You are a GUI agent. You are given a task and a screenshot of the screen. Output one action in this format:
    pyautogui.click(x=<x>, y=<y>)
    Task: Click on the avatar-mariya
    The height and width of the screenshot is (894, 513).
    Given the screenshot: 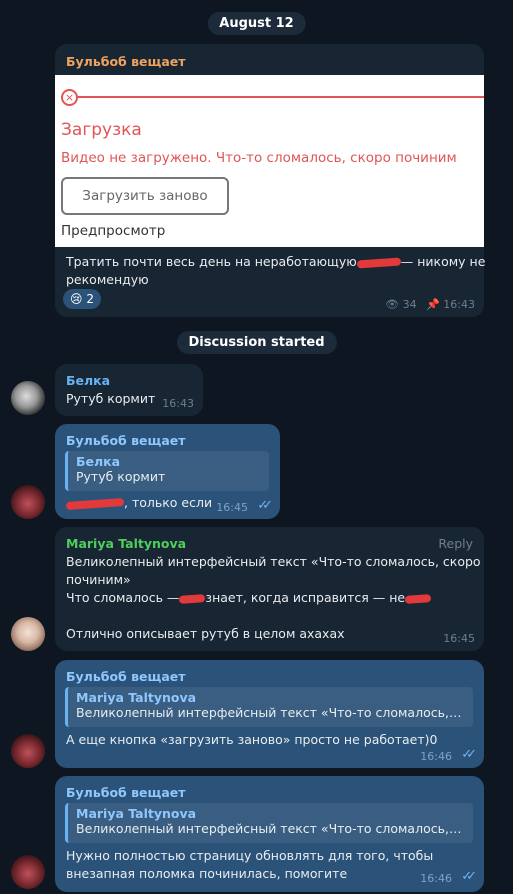 What is the action you would take?
    pyautogui.click(x=28, y=634)
    